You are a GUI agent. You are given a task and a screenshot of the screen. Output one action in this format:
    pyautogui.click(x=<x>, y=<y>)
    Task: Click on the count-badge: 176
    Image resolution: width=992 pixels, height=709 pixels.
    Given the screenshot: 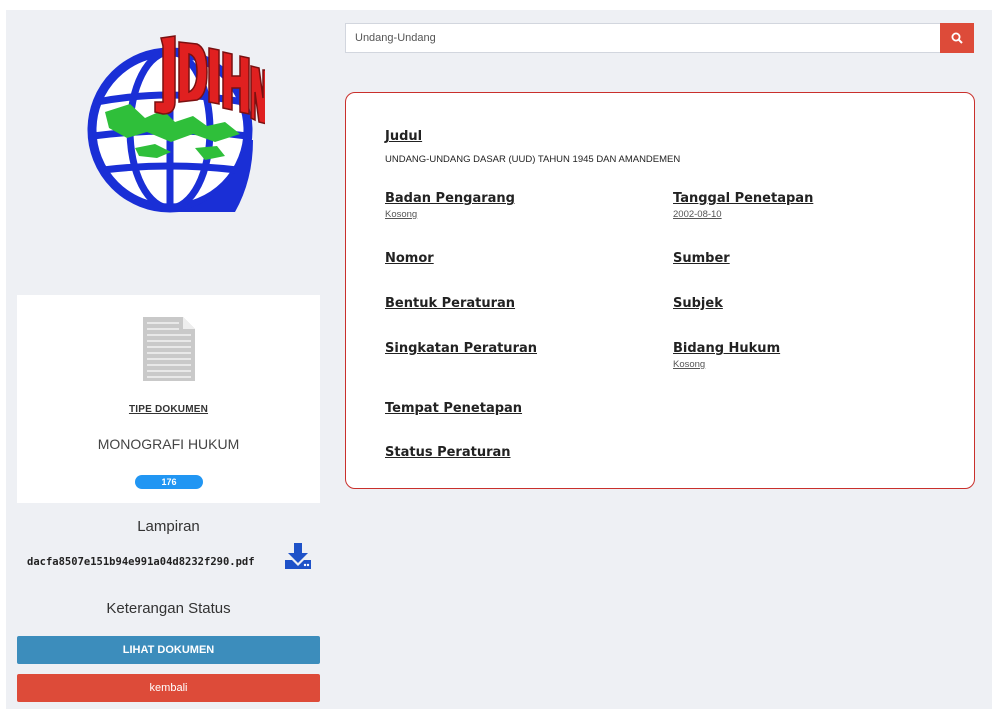 What is the action you would take?
    pyautogui.click(x=169, y=482)
    